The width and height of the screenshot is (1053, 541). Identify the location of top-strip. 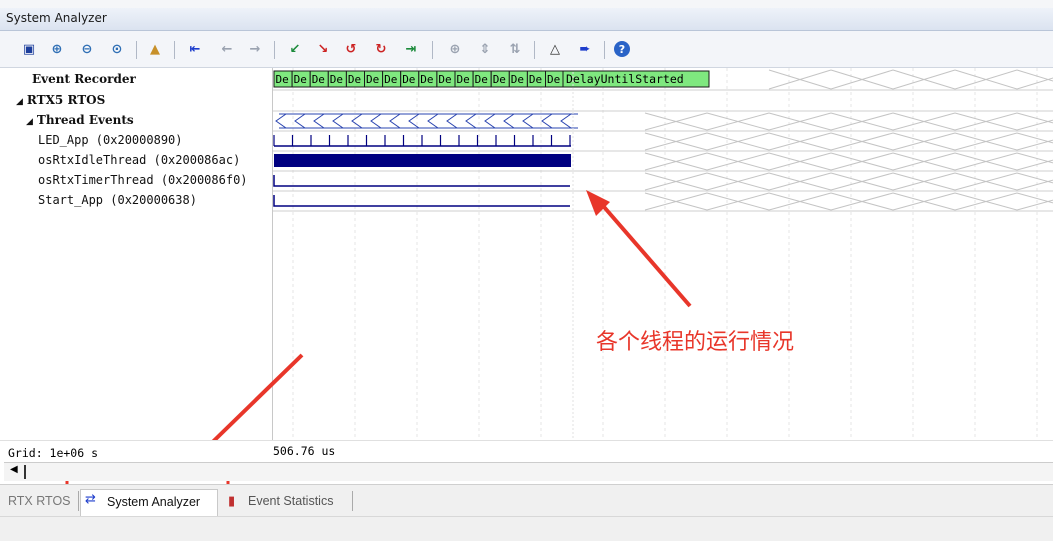
(526, 4).